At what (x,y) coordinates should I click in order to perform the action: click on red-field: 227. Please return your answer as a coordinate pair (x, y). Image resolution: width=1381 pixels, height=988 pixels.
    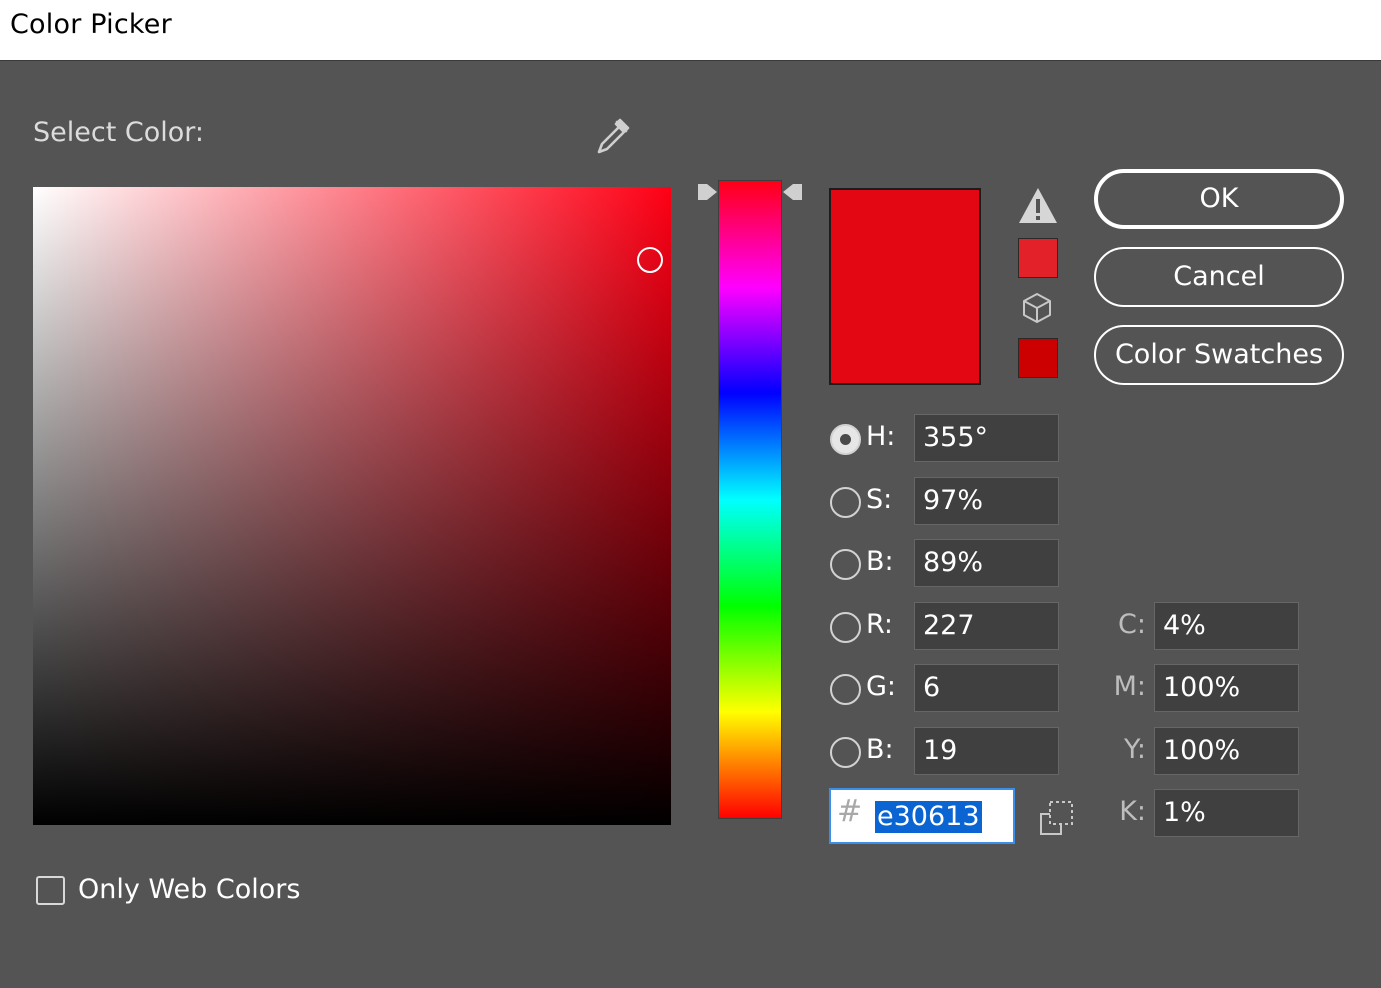
    Looking at the image, I should click on (986, 626).